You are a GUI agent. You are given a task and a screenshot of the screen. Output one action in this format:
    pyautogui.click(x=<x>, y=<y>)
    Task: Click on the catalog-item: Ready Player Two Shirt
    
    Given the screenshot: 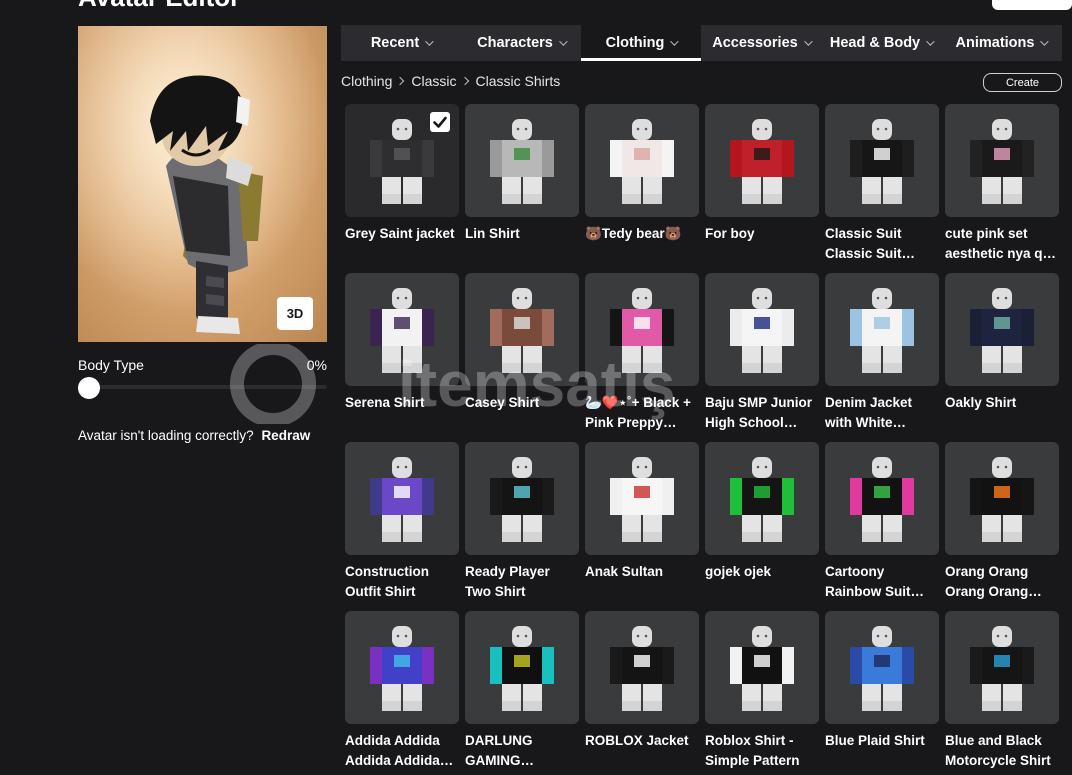 What is the action you would take?
    pyautogui.click(x=522, y=522)
    